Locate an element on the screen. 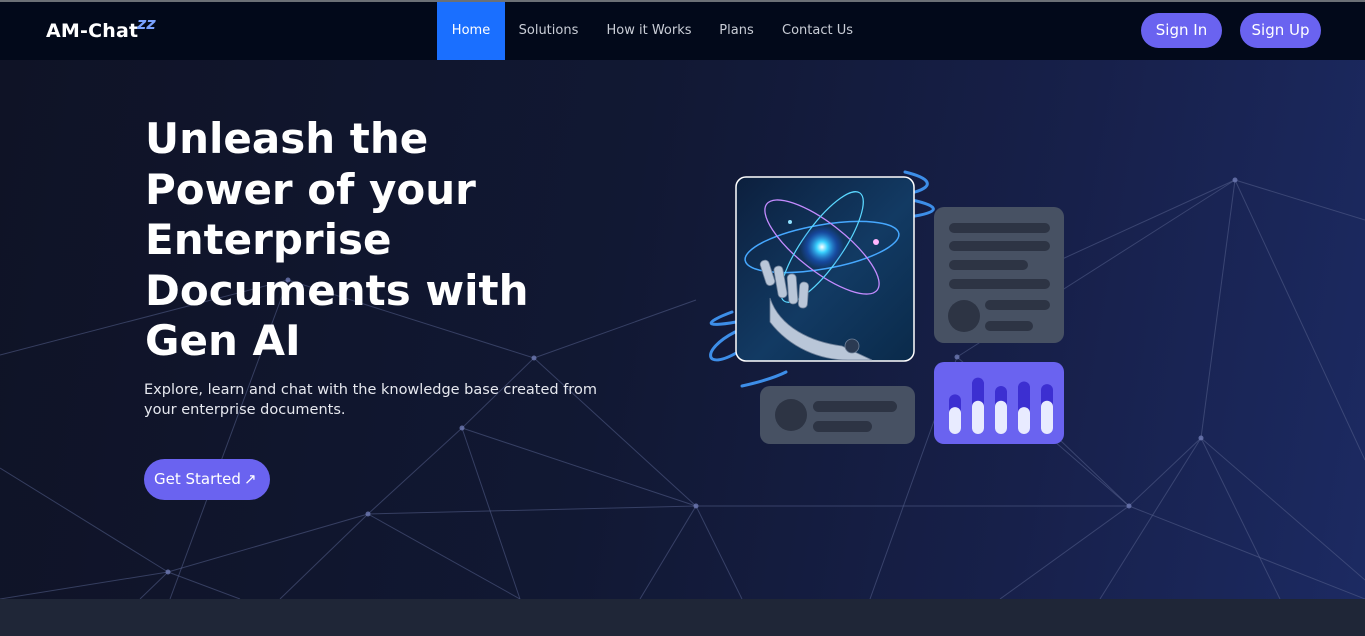 The width and height of the screenshot is (1365, 636). nav-link-contact-us: Contact Us is located at coordinates (817, 31).